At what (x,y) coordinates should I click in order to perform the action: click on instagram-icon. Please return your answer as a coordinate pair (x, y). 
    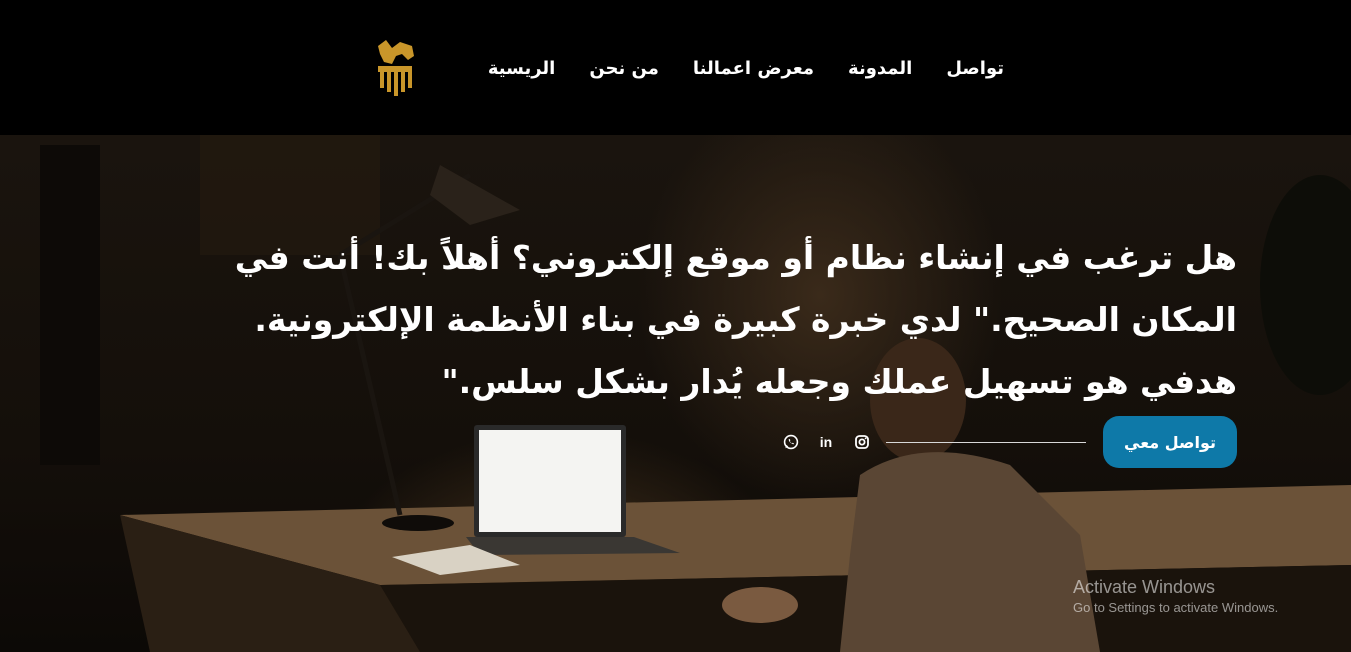
    Looking at the image, I should click on (862, 442).